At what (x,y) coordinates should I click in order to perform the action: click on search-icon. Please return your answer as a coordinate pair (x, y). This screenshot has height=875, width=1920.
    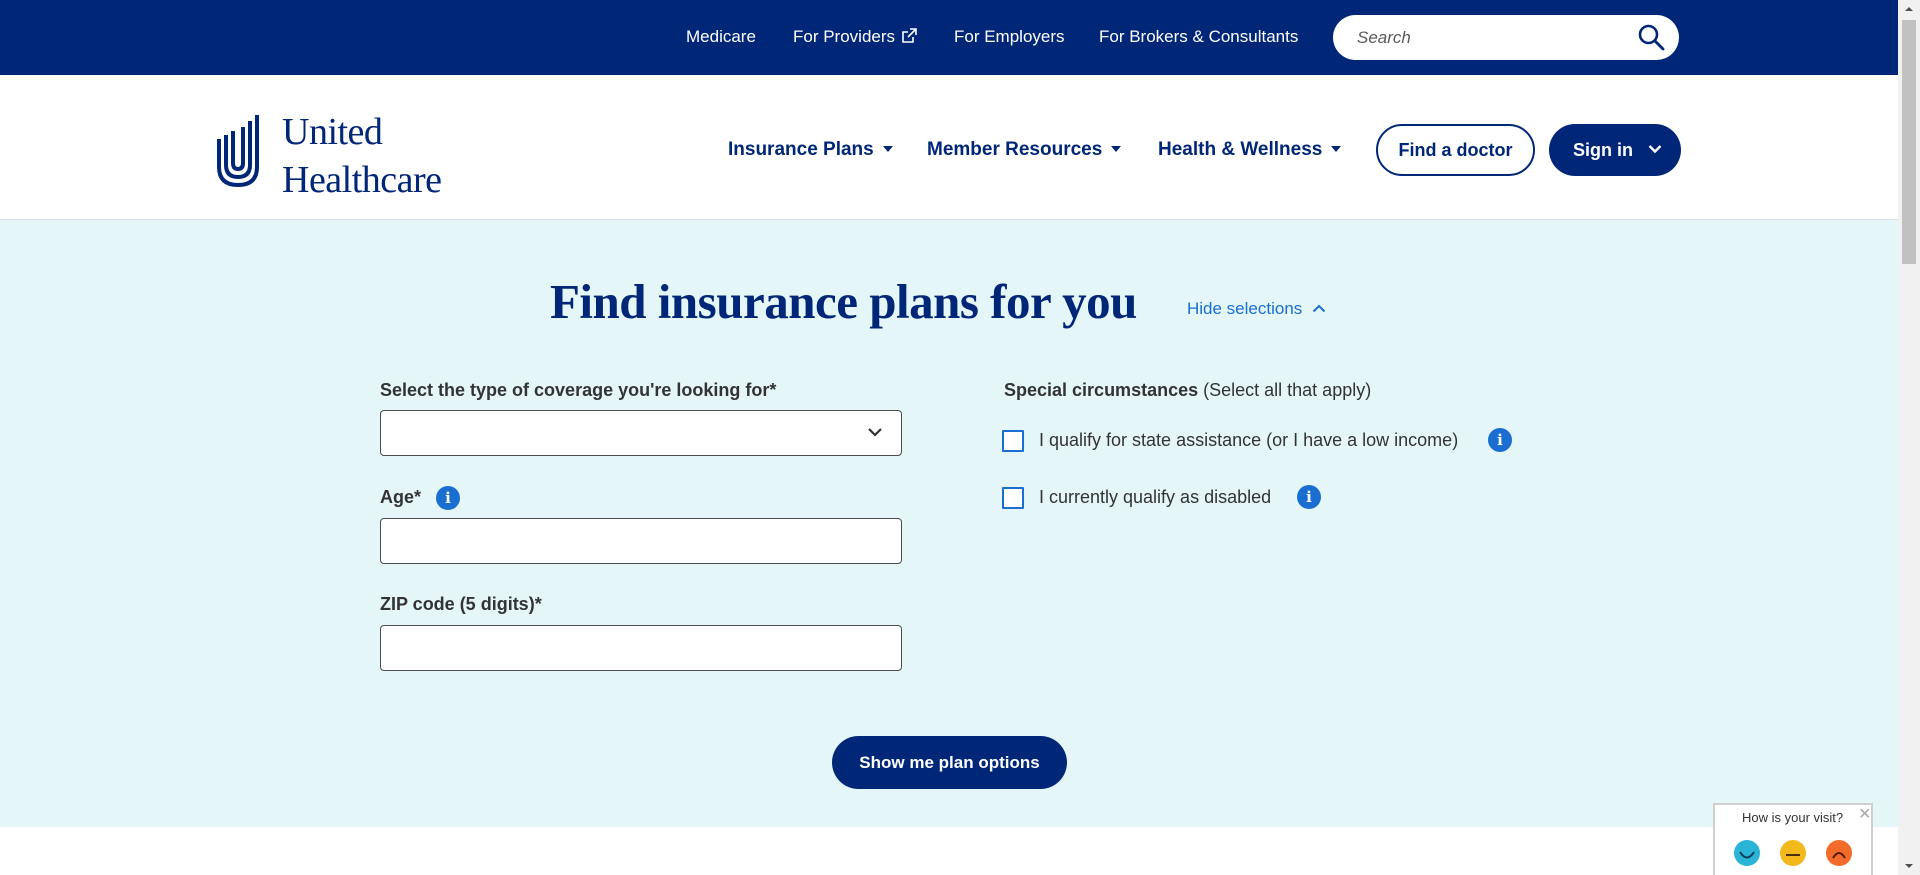
    Looking at the image, I should click on (1651, 37).